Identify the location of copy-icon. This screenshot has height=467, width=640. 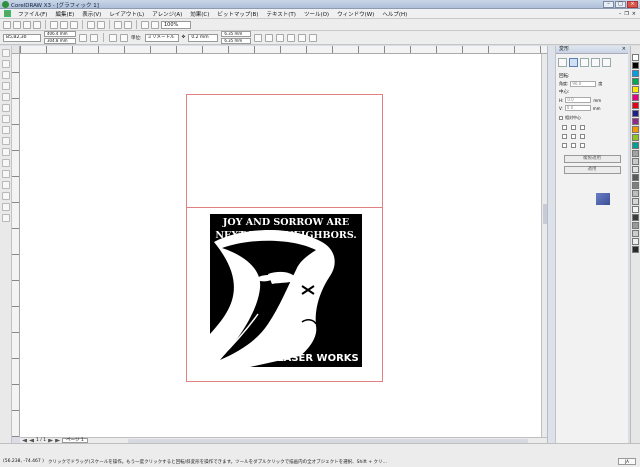
(64, 24).